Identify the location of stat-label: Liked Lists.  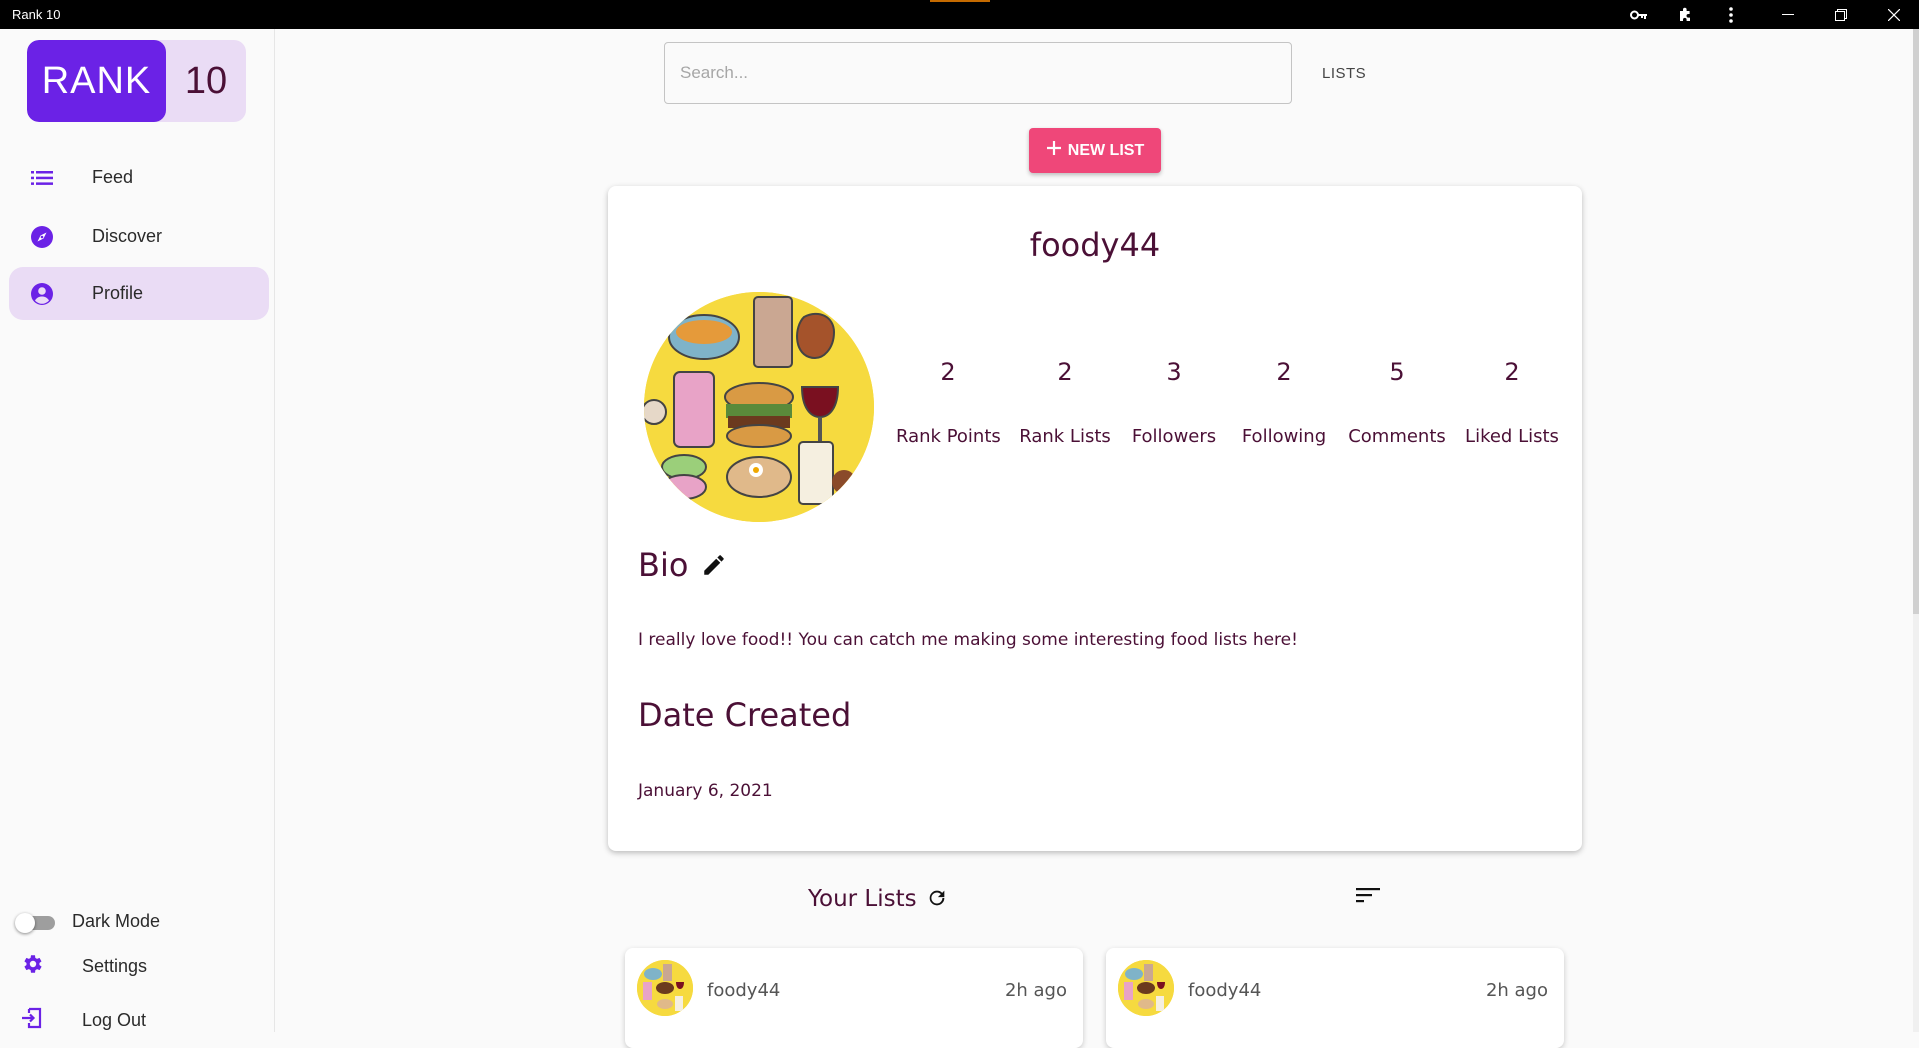
(1512, 436).